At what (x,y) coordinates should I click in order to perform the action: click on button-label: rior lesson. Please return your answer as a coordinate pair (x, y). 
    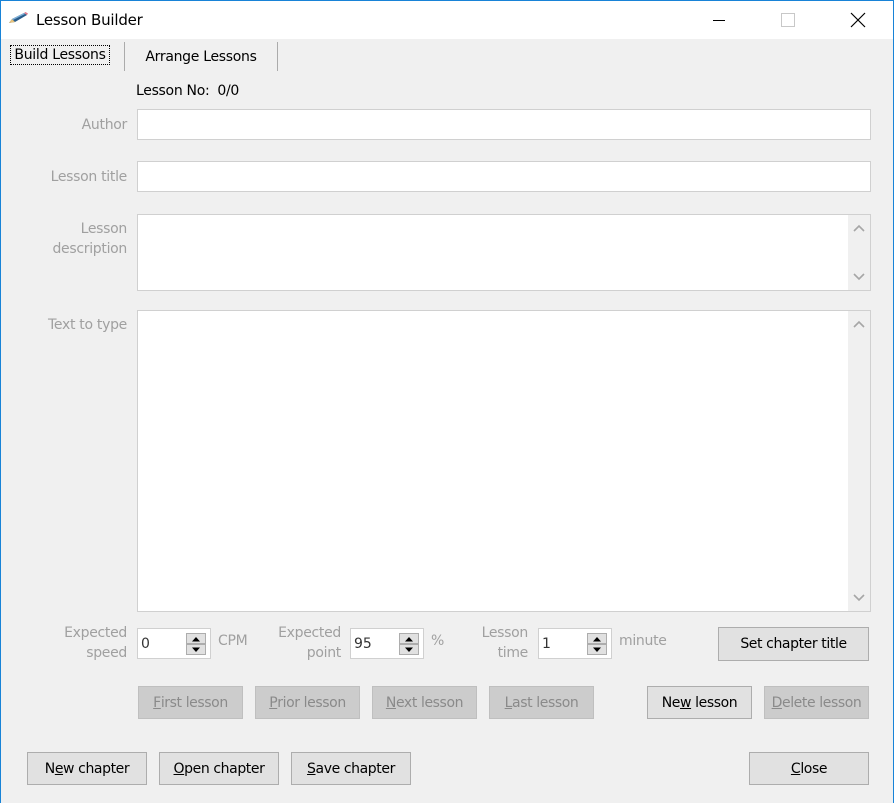
    Looking at the image, I should click on (311, 702).